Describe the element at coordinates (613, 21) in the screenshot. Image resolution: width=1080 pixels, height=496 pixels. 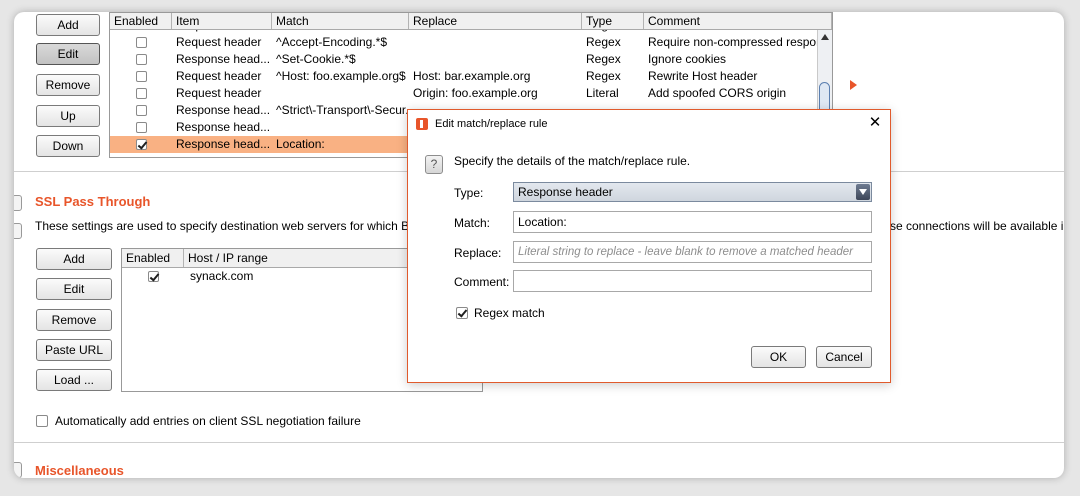
I see `column-header-type: Type` at that location.